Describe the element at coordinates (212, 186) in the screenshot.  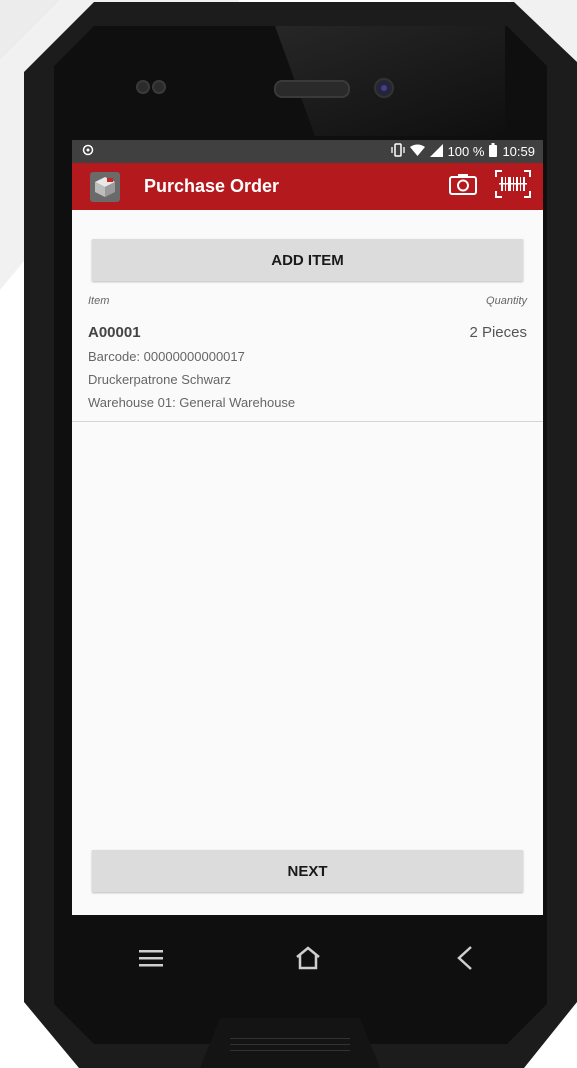
I see `page-title: Purchase Order` at that location.